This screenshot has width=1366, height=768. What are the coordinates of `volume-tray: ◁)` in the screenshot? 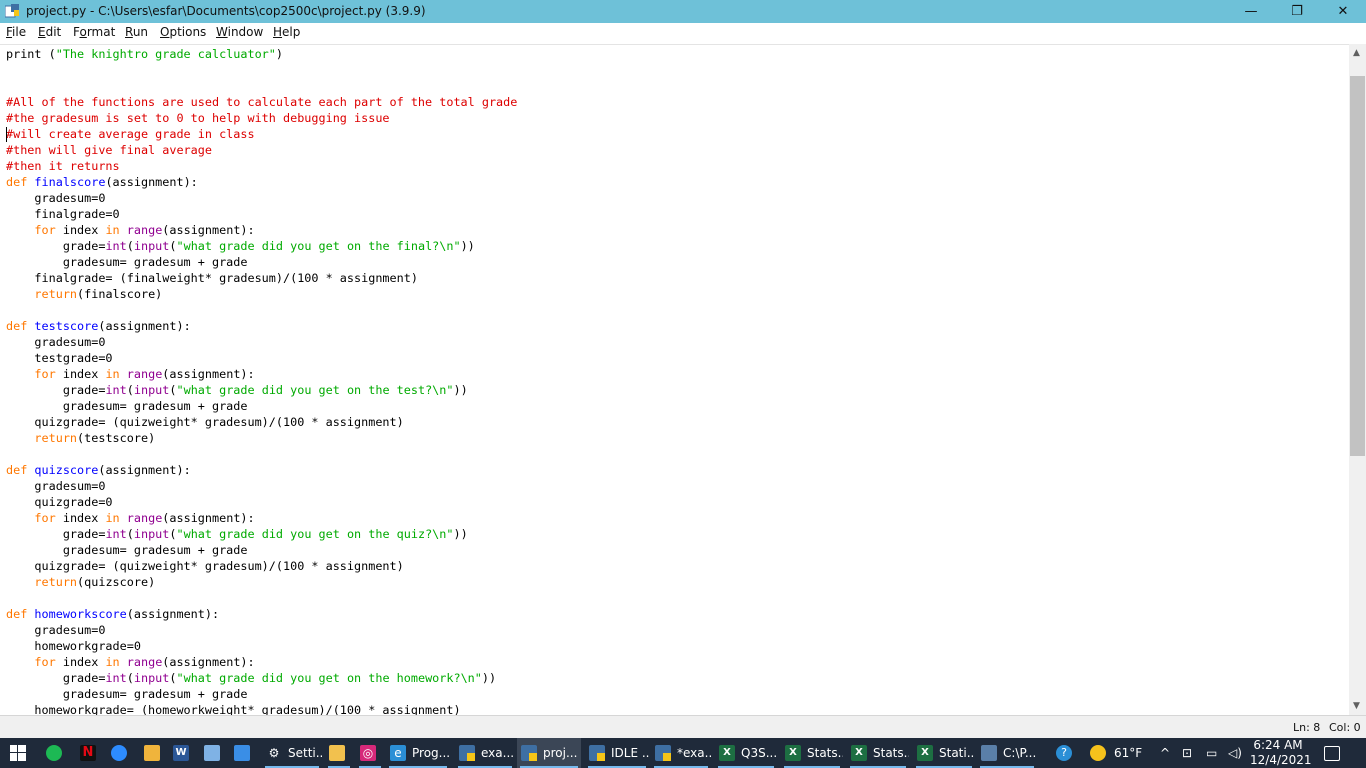 It's located at (1235, 753).